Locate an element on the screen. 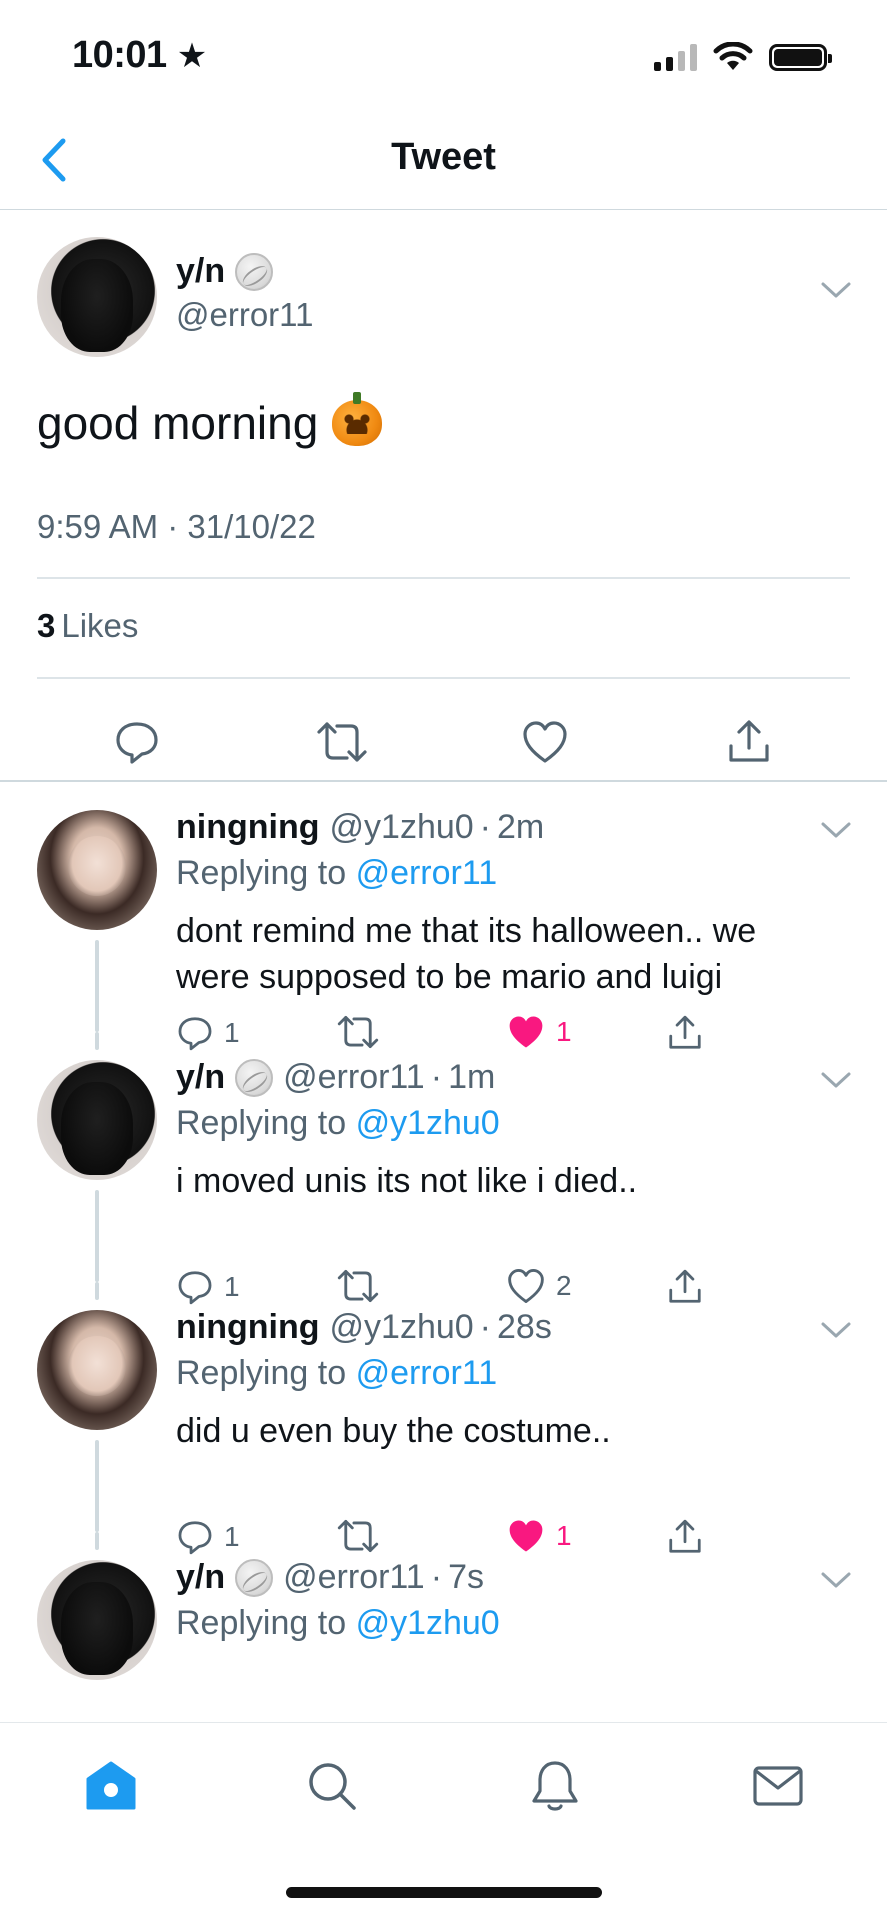  tab-home is located at coordinates (111, 1786).